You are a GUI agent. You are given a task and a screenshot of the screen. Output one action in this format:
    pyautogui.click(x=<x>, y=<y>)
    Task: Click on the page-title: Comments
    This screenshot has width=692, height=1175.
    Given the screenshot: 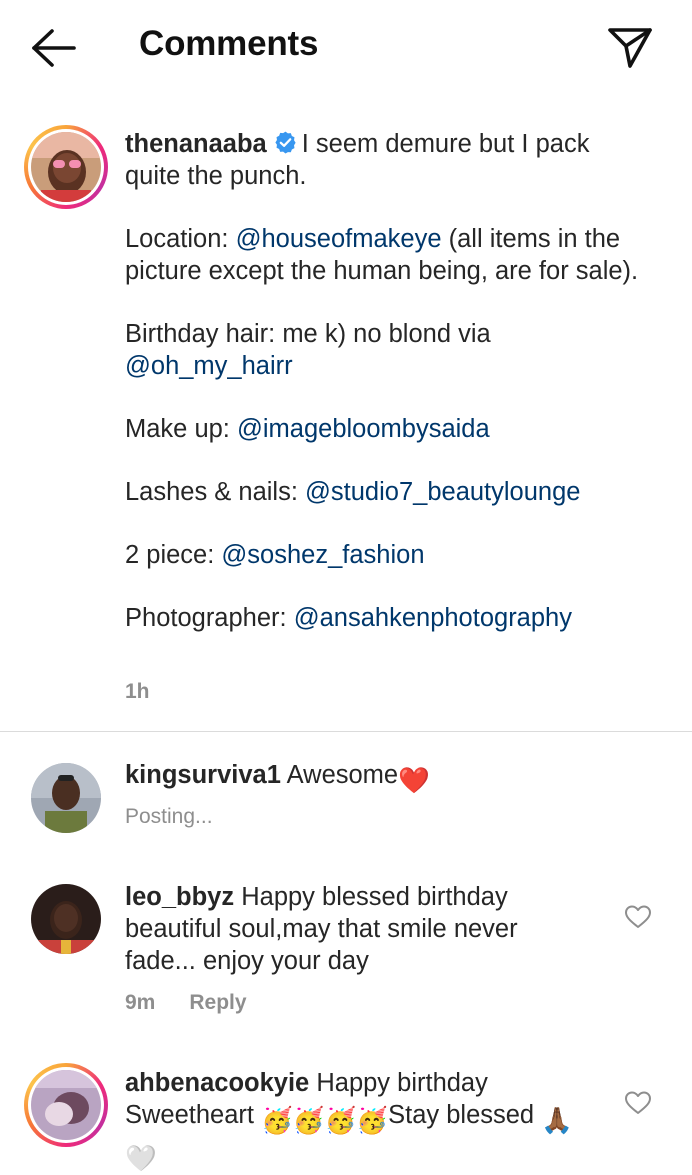 What is the action you would take?
    pyautogui.click(x=229, y=43)
    